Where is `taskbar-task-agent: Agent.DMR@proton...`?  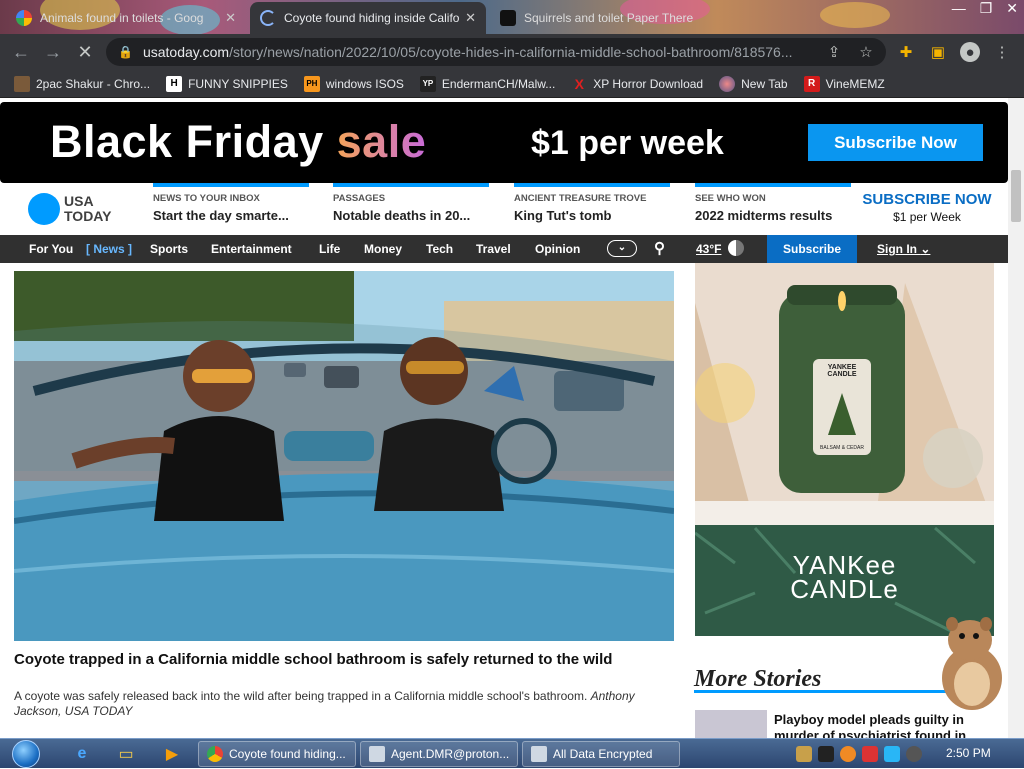 taskbar-task-agent: Agent.DMR@proton... is located at coordinates (439, 754).